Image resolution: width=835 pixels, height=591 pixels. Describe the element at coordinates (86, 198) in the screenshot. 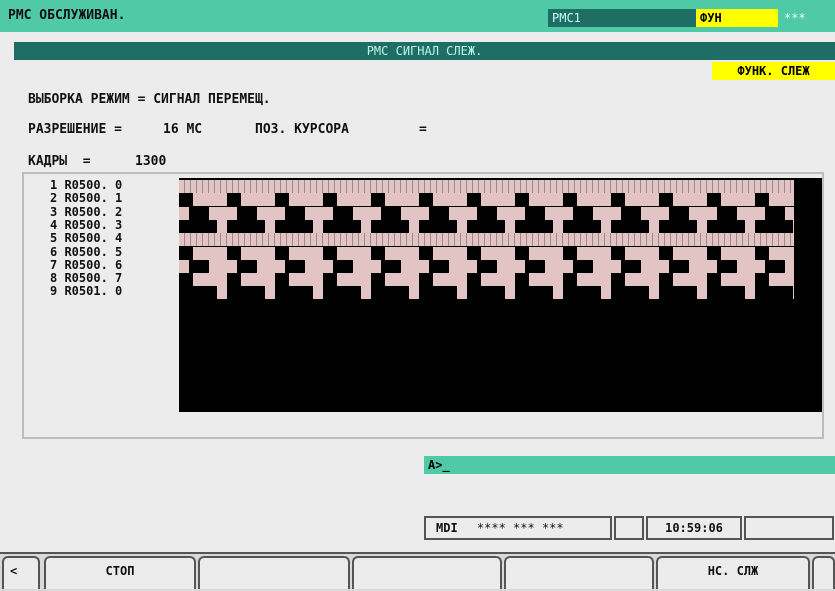

I see `signal-label: 2 R0500. 1` at that location.